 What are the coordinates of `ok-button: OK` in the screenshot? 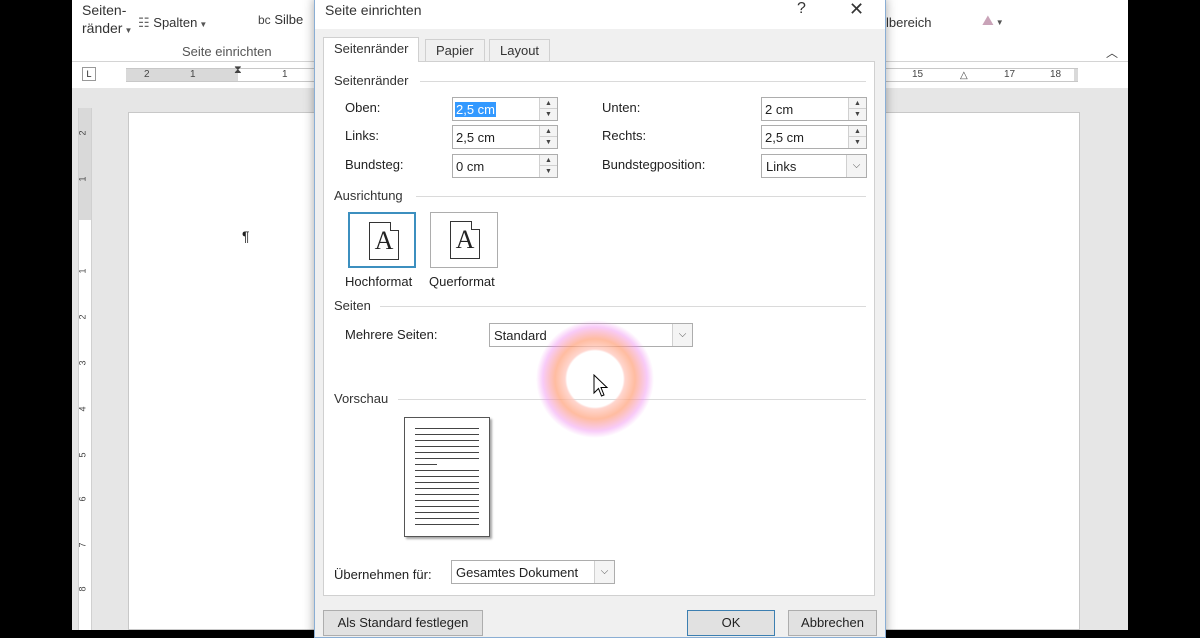 It's located at (731, 623).